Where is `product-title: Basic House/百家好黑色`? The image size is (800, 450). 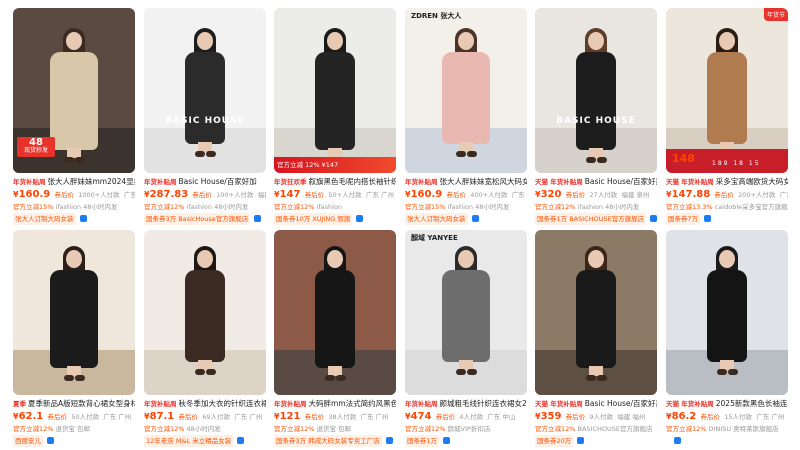
product-title: Basic House/百家好黑色 is located at coordinates (621, 181).